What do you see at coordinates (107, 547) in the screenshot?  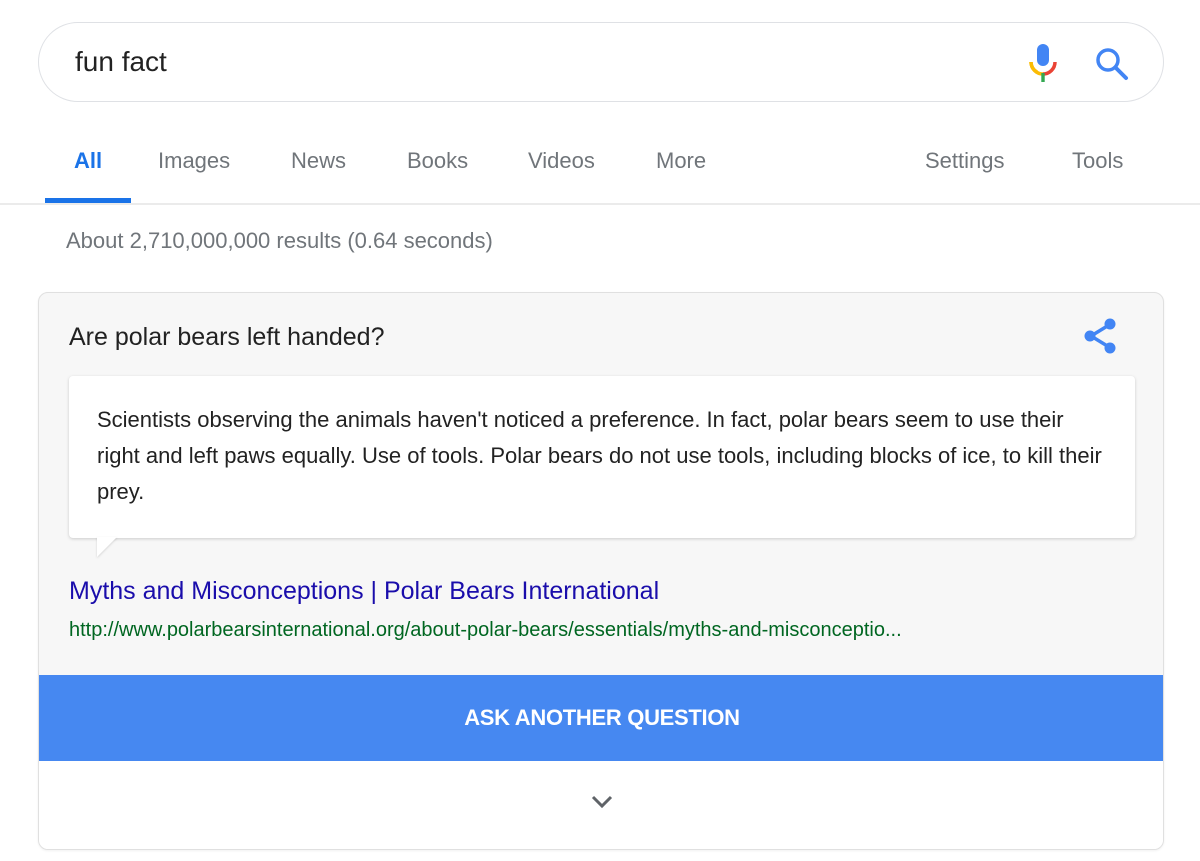 I see `speech-bubble-tail` at bounding box center [107, 547].